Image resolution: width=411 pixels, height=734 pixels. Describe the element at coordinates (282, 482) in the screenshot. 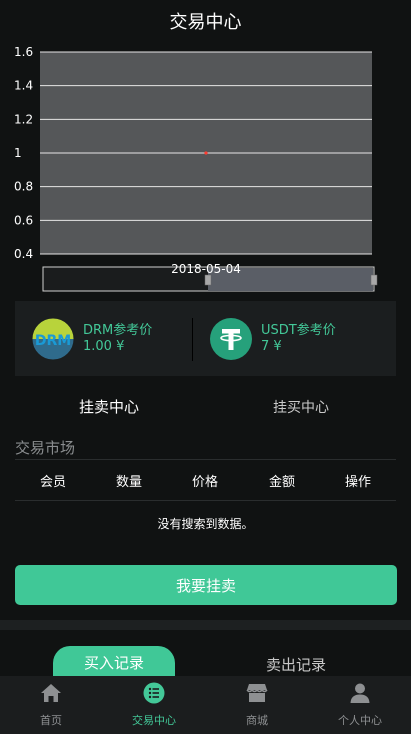

I see `column-header-amount: 金额` at that location.